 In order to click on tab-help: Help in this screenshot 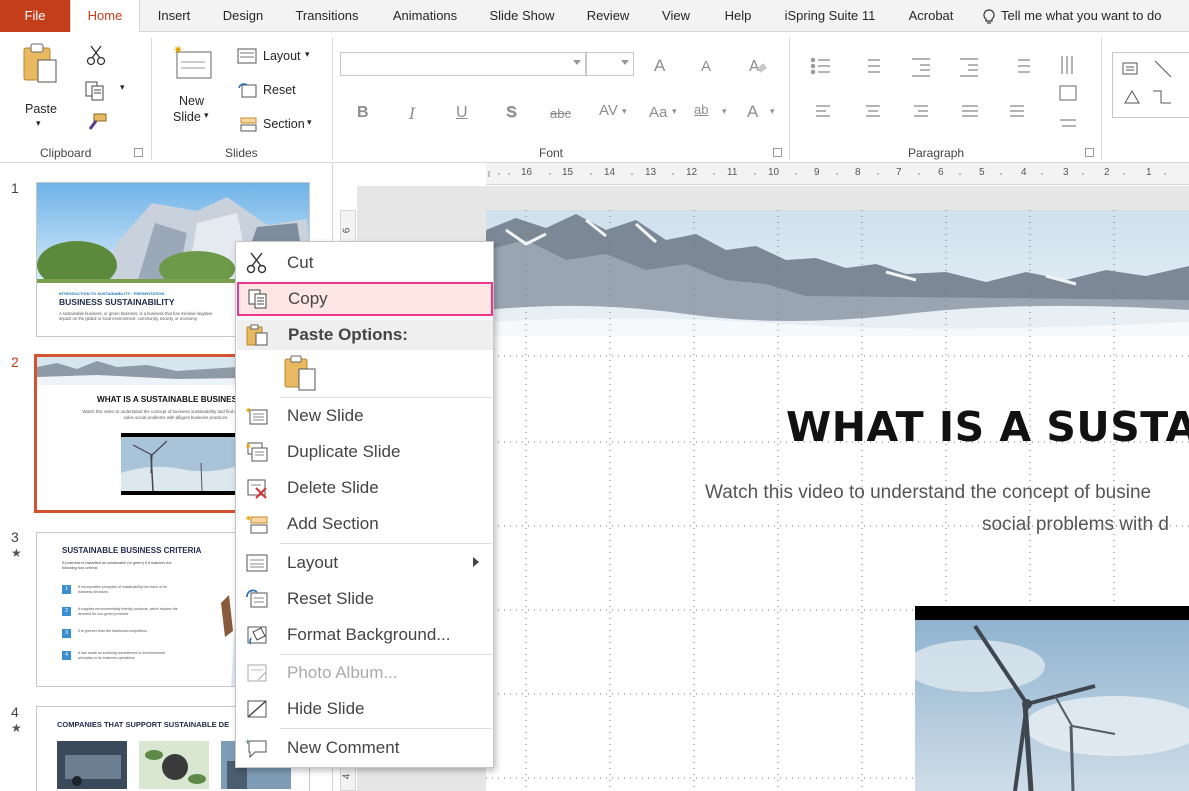, I will do `click(738, 16)`.